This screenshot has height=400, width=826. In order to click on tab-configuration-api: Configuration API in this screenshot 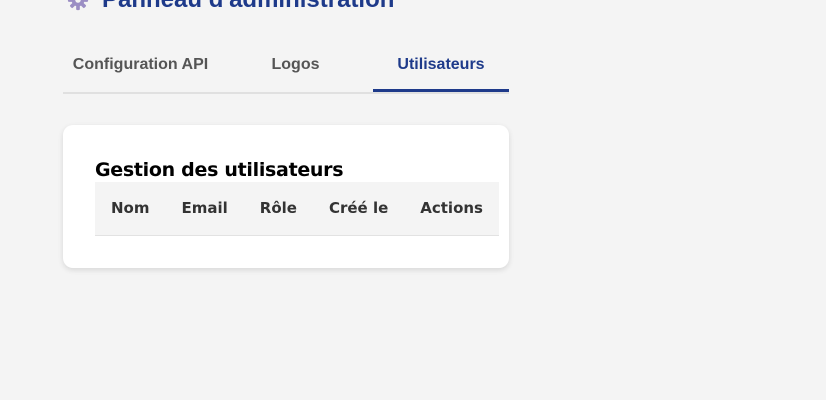, I will do `click(140, 65)`.